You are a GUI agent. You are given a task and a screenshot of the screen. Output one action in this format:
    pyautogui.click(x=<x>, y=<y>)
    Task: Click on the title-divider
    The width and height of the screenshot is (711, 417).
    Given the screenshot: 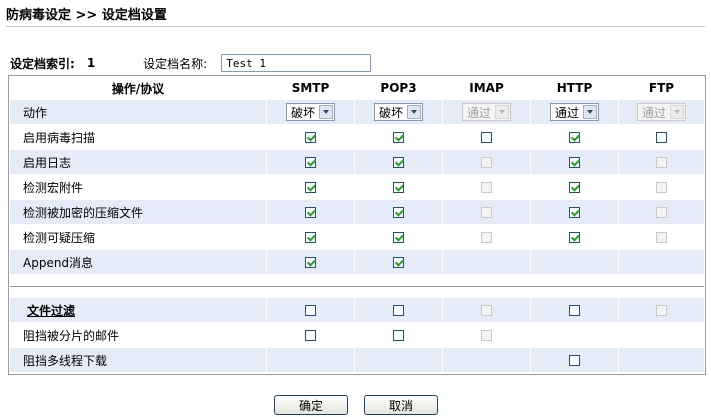 What is the action you would take?
    pyautogui.click(x=355, y=26)
    